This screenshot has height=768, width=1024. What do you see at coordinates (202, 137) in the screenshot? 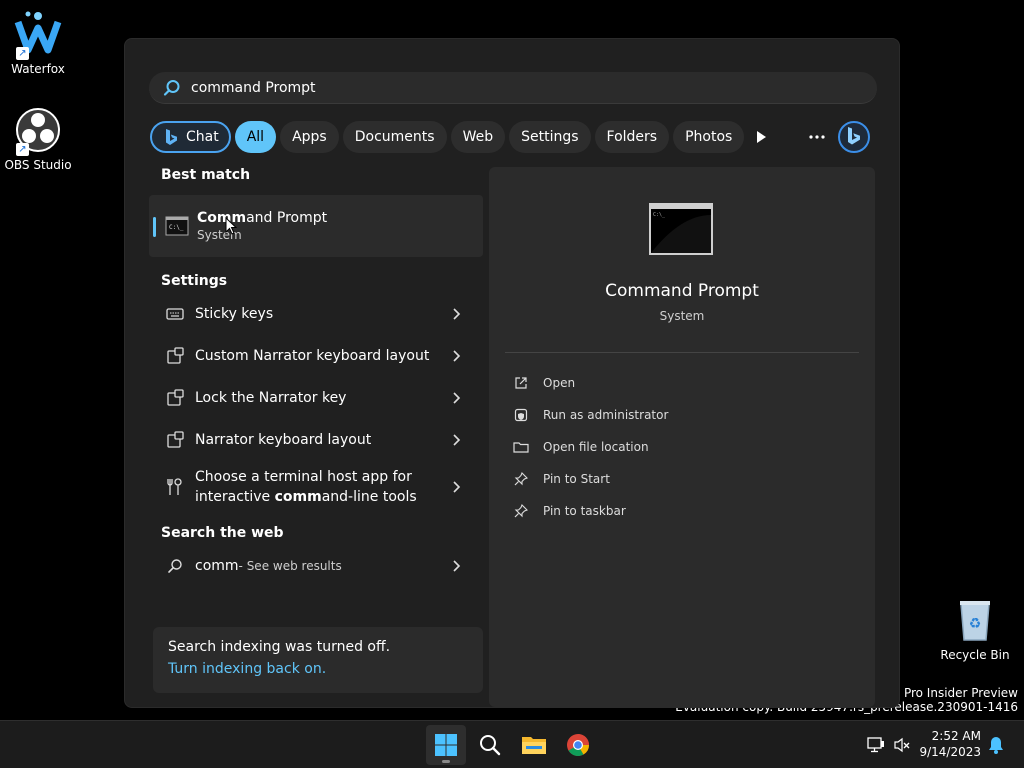
I see `chat-label: Chat` at bounding box center [202, 137].